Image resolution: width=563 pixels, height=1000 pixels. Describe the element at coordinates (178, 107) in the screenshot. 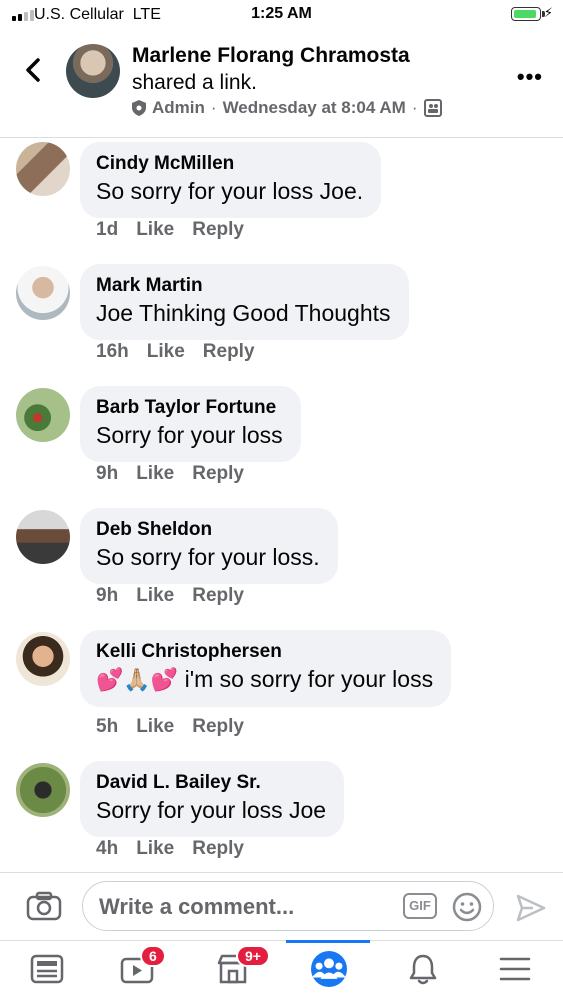

I see `admin-label: Admin` at that location.